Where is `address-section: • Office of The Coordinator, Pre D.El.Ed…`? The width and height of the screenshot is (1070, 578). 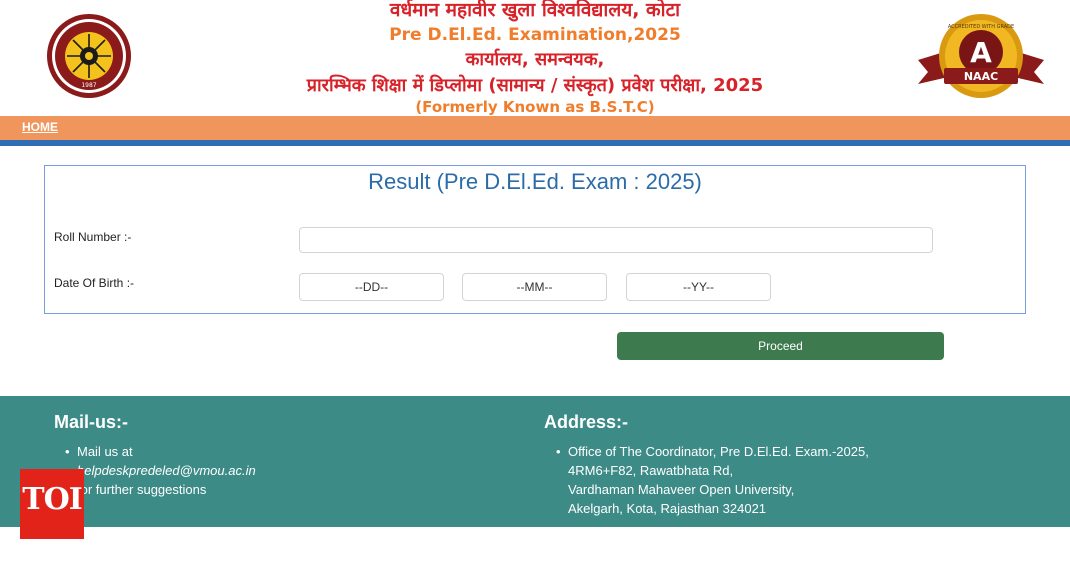
address-section: • Office of The Coordinator, Pre D.El.Ed… is located at coordinates (712, 480).